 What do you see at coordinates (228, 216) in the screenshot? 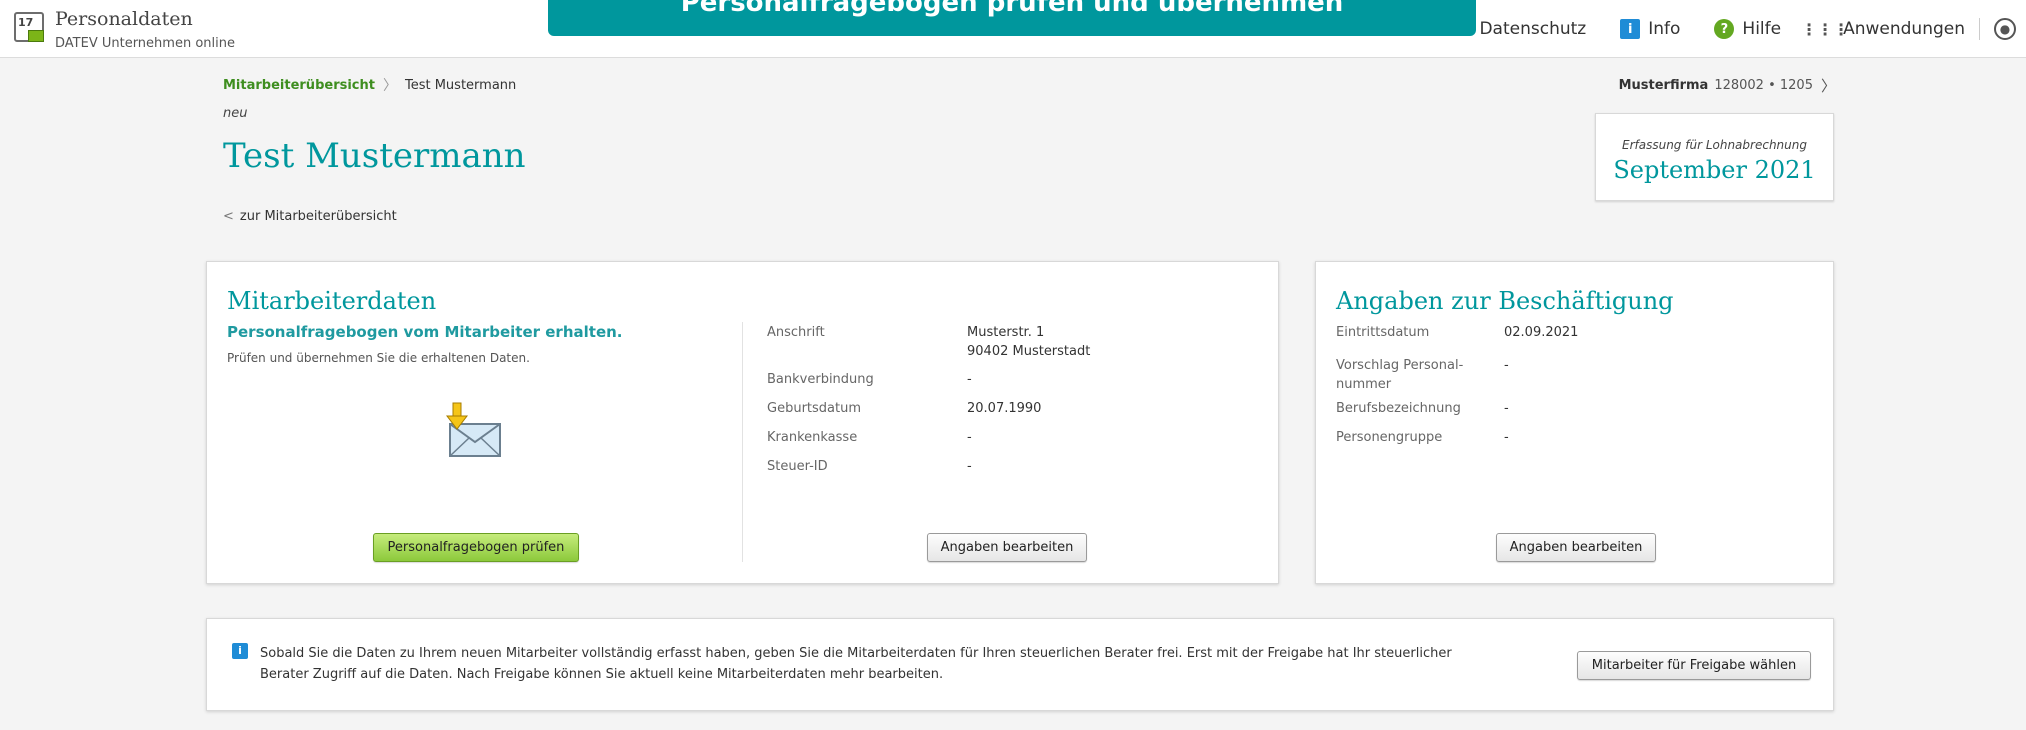
I see `chevron-left-icon: <` at bounding box center [228, 216].